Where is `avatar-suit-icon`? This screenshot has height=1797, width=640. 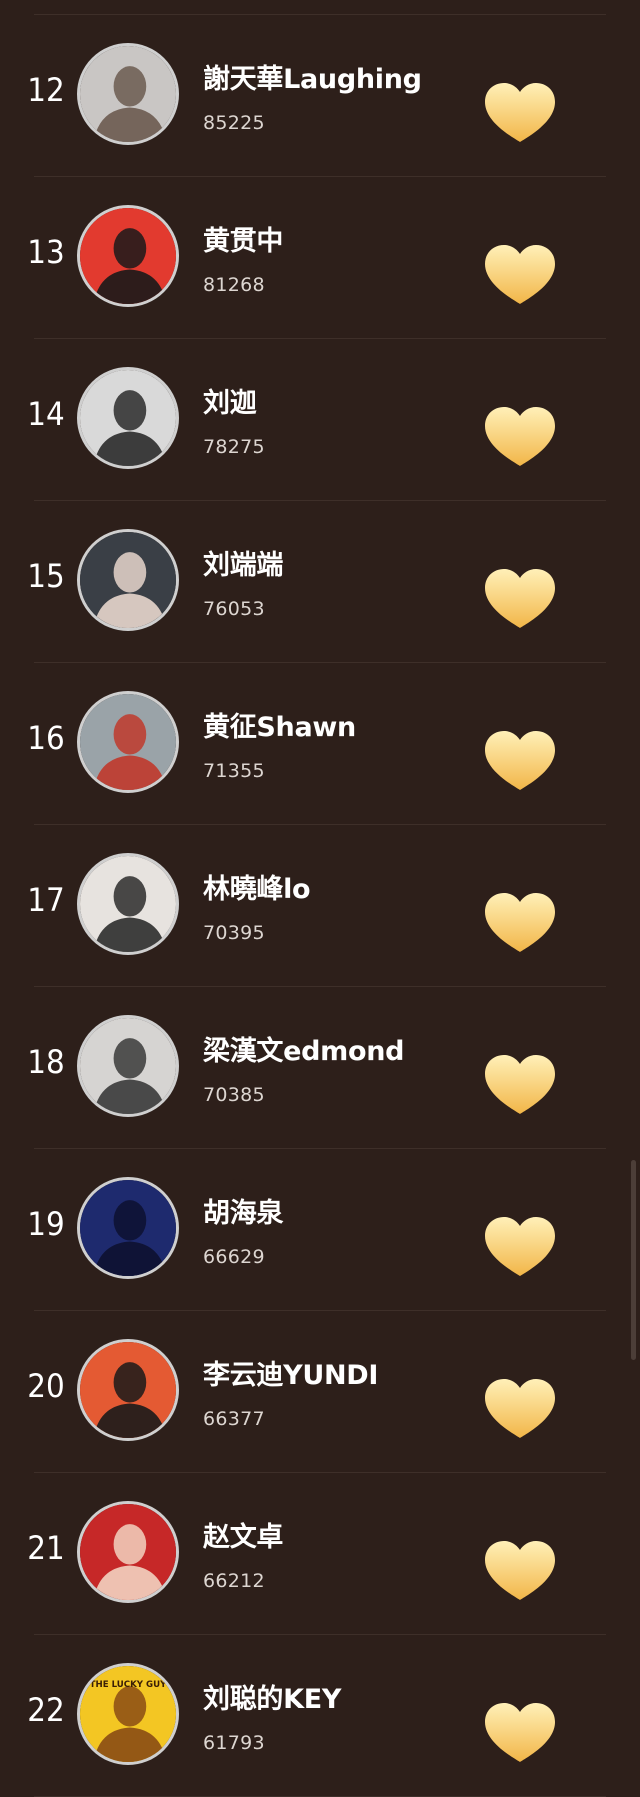
avatar-suit-icon is located at coordinates (128, 1552).